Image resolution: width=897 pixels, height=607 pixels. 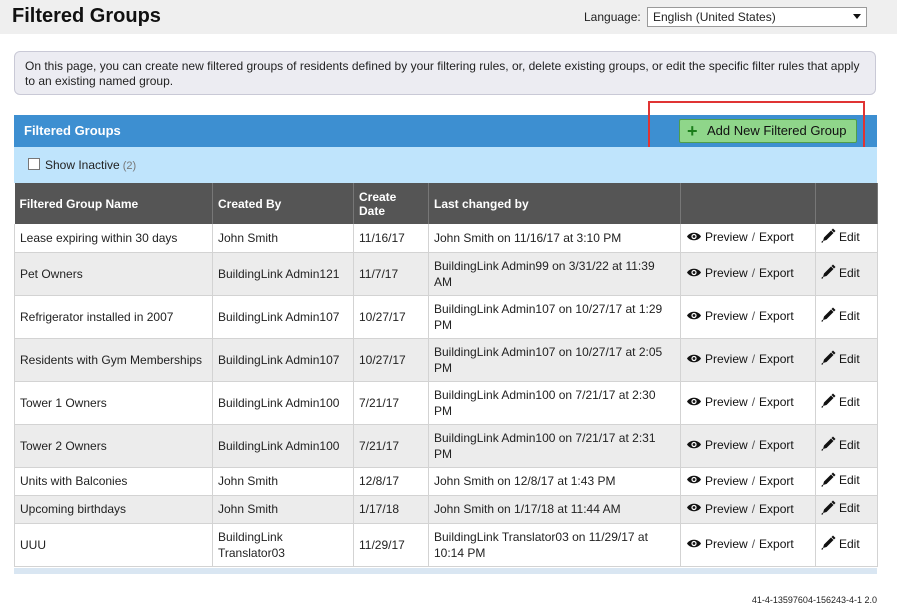 What do you see at coordinates (113, 509) in the screenshot?
I see `group-name-cell: Upcoming birthdays` at bounding box center [113, 509].